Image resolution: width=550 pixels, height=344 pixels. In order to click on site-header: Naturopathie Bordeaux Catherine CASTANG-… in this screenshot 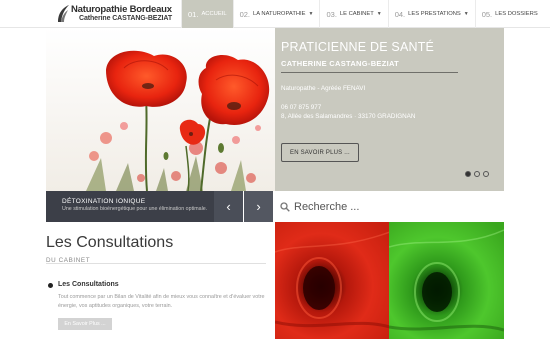, I will do `click(275, 14)`.